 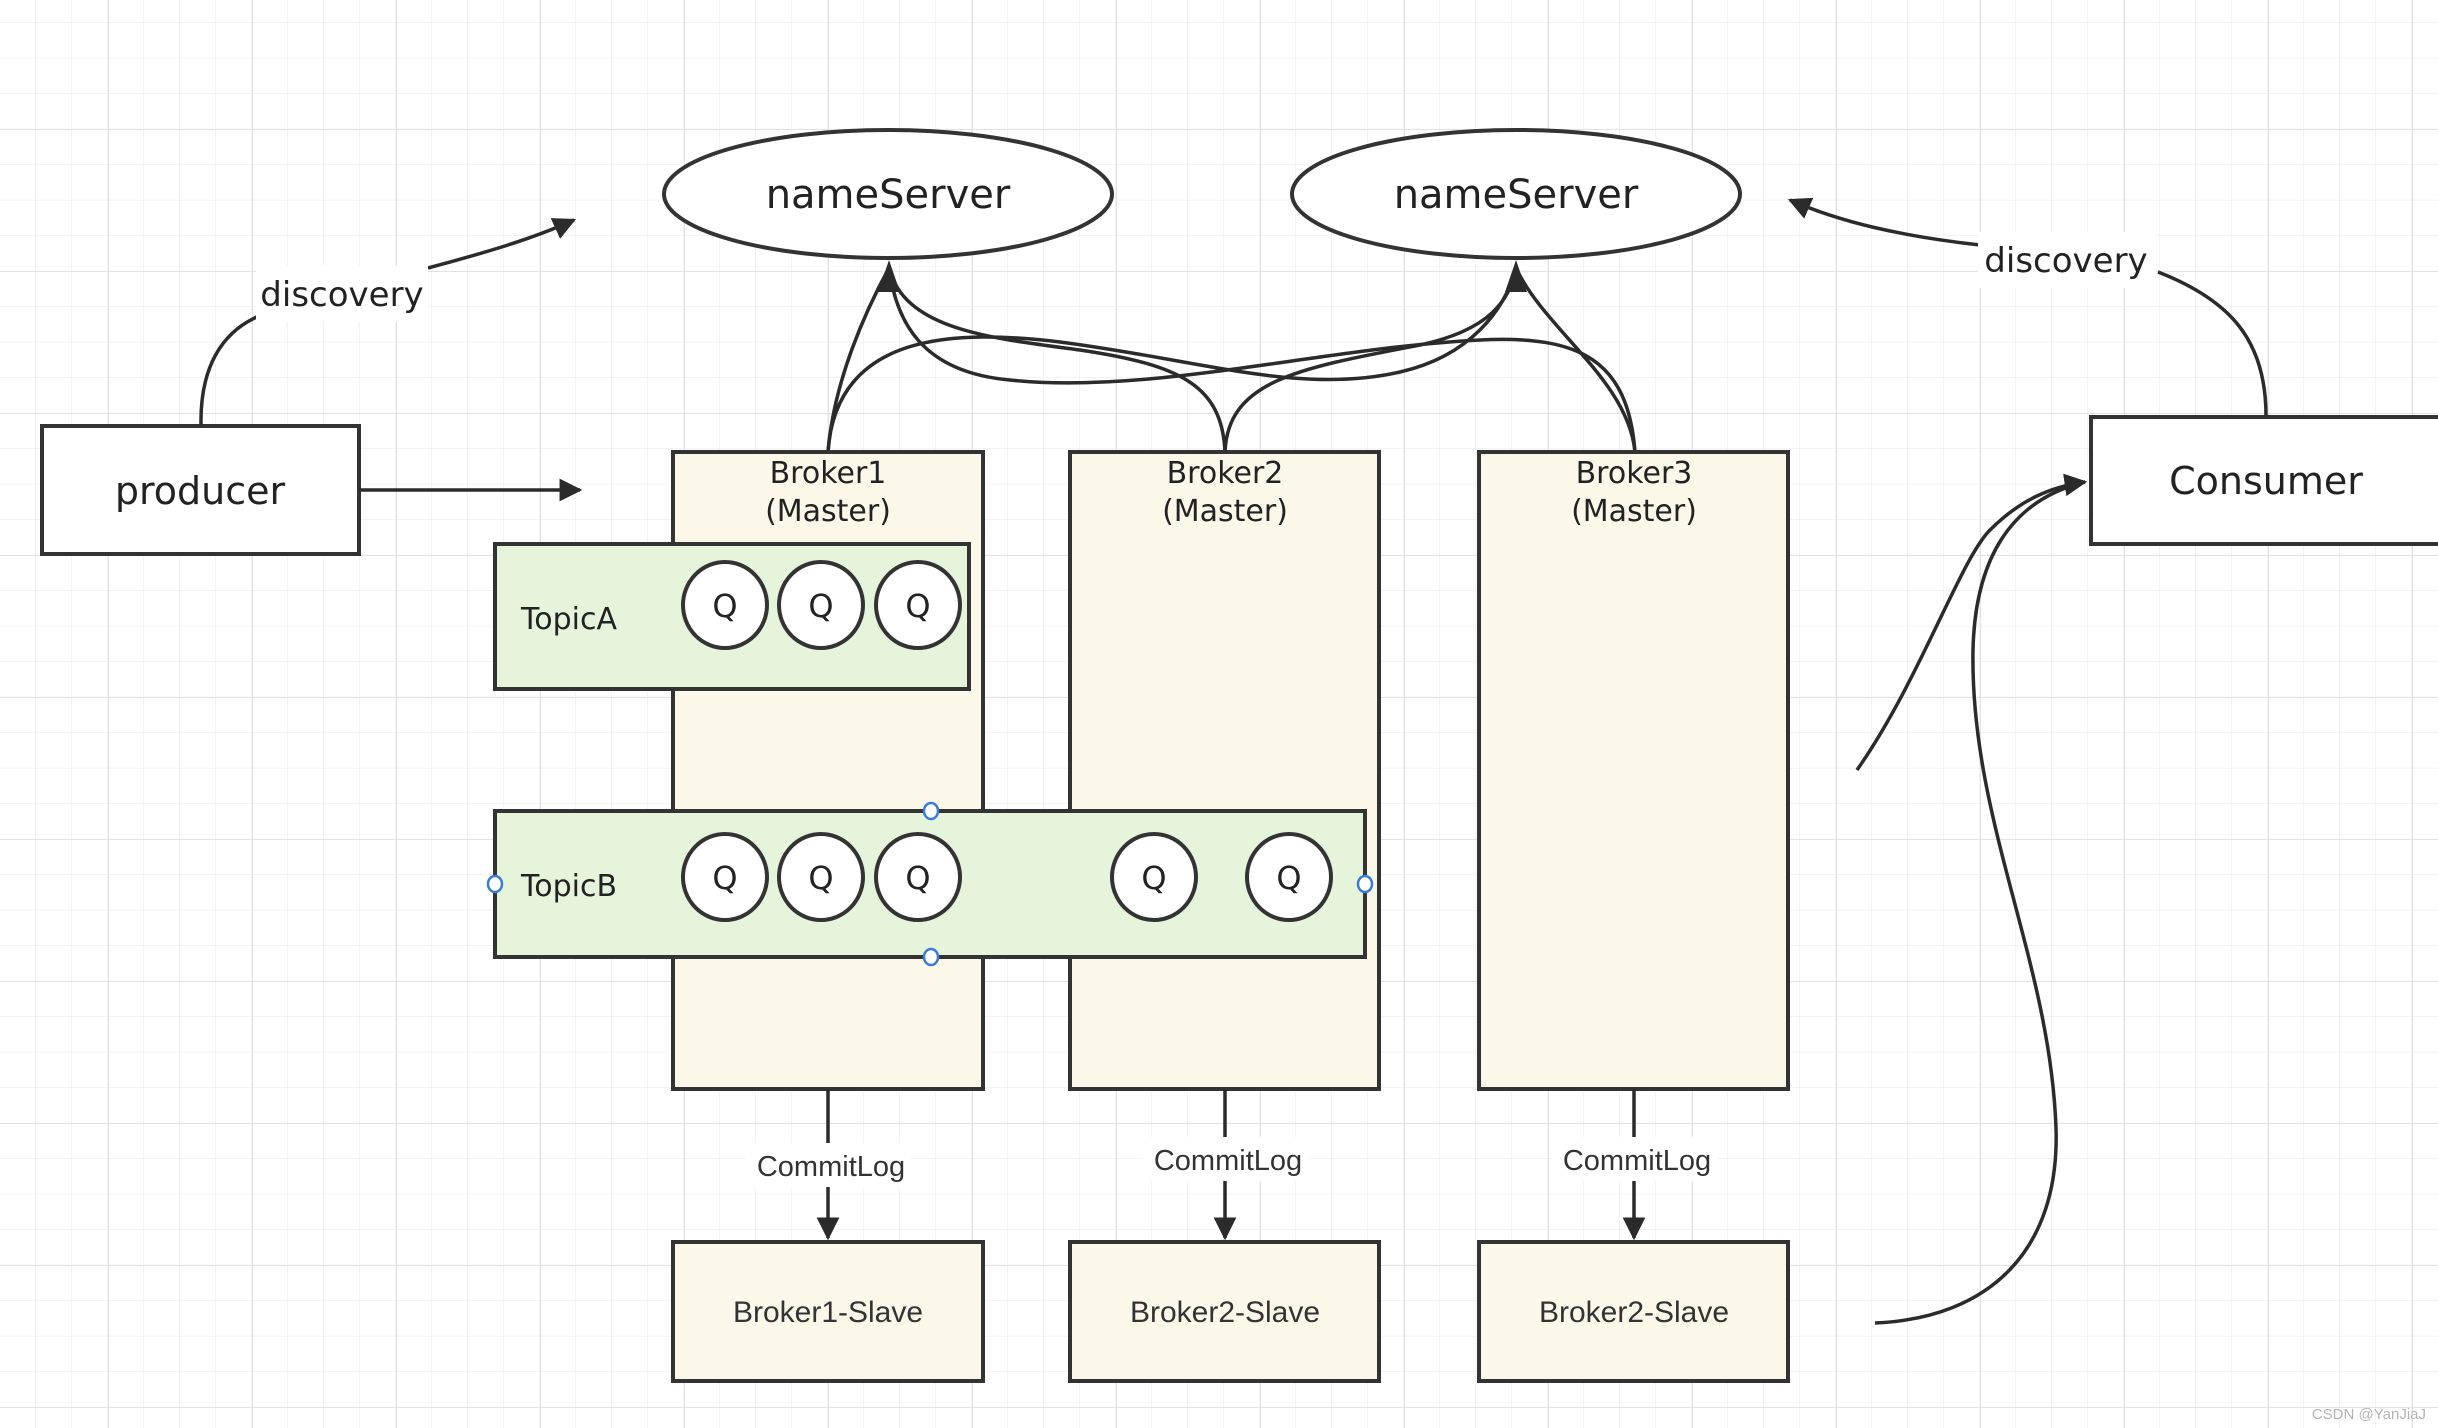 I want to click on nameserver-2: nameServer, so click(x=1516, y=194).